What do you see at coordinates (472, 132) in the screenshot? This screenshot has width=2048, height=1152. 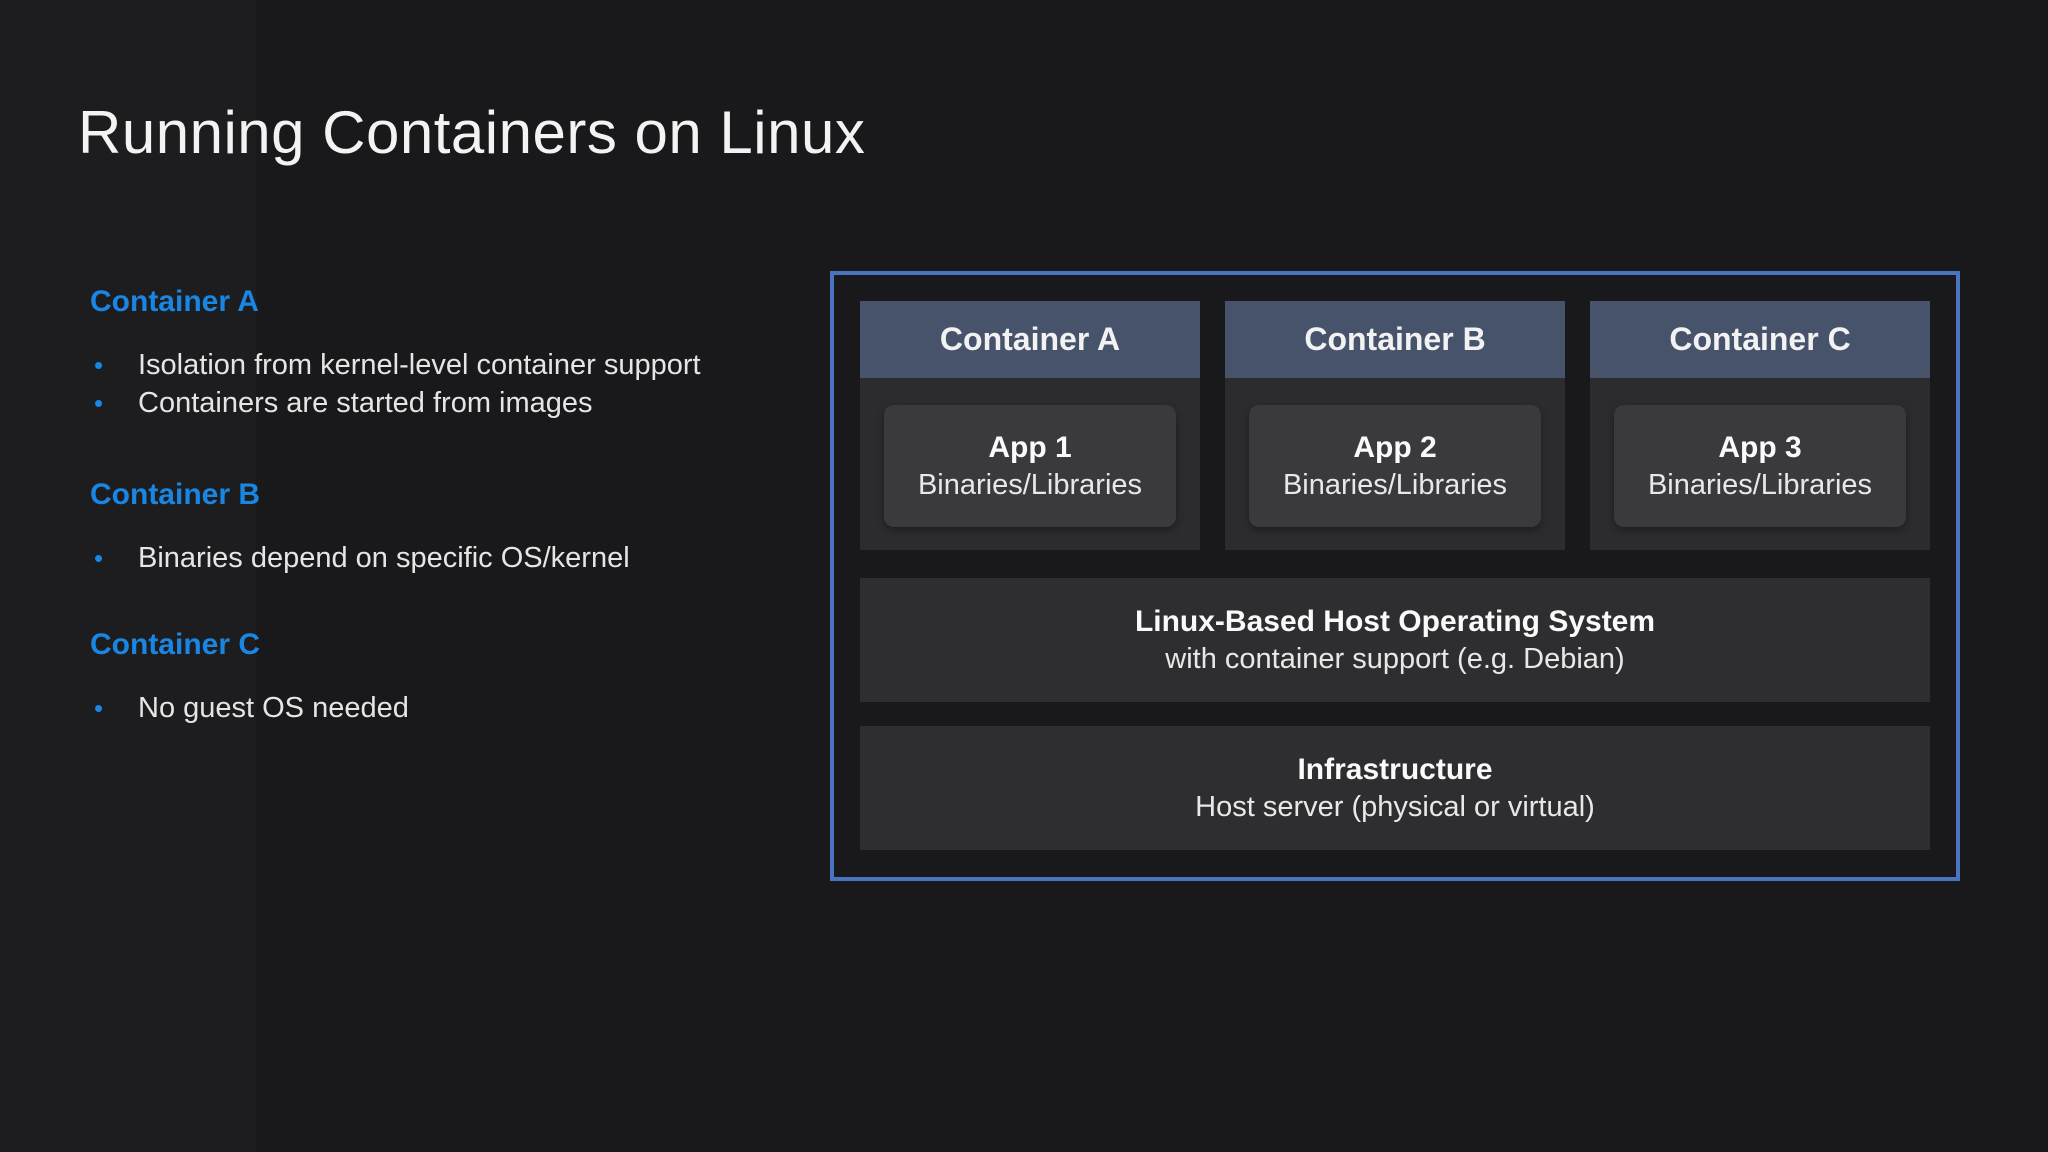 I see `page-title: Running Containers on Linux` at bounding box center [472, 132].